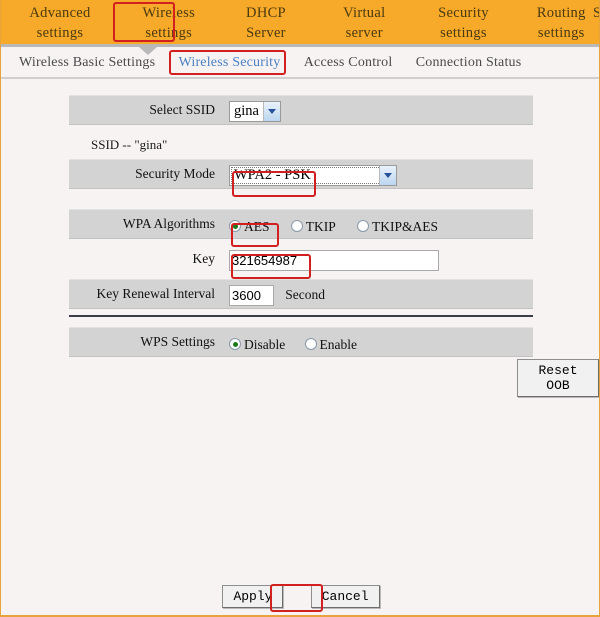  Describe the element at coordinates (246, 110) in the screenshot. I see `select-ssid-value: gina` at that location.